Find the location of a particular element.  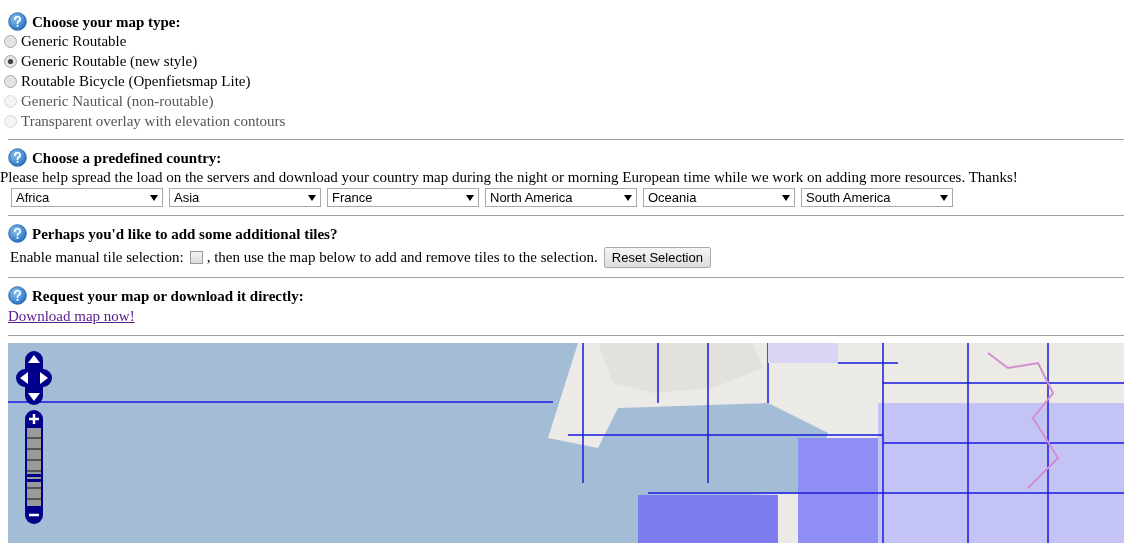

download-link: Download map now! is located at coordinates (71, 315).